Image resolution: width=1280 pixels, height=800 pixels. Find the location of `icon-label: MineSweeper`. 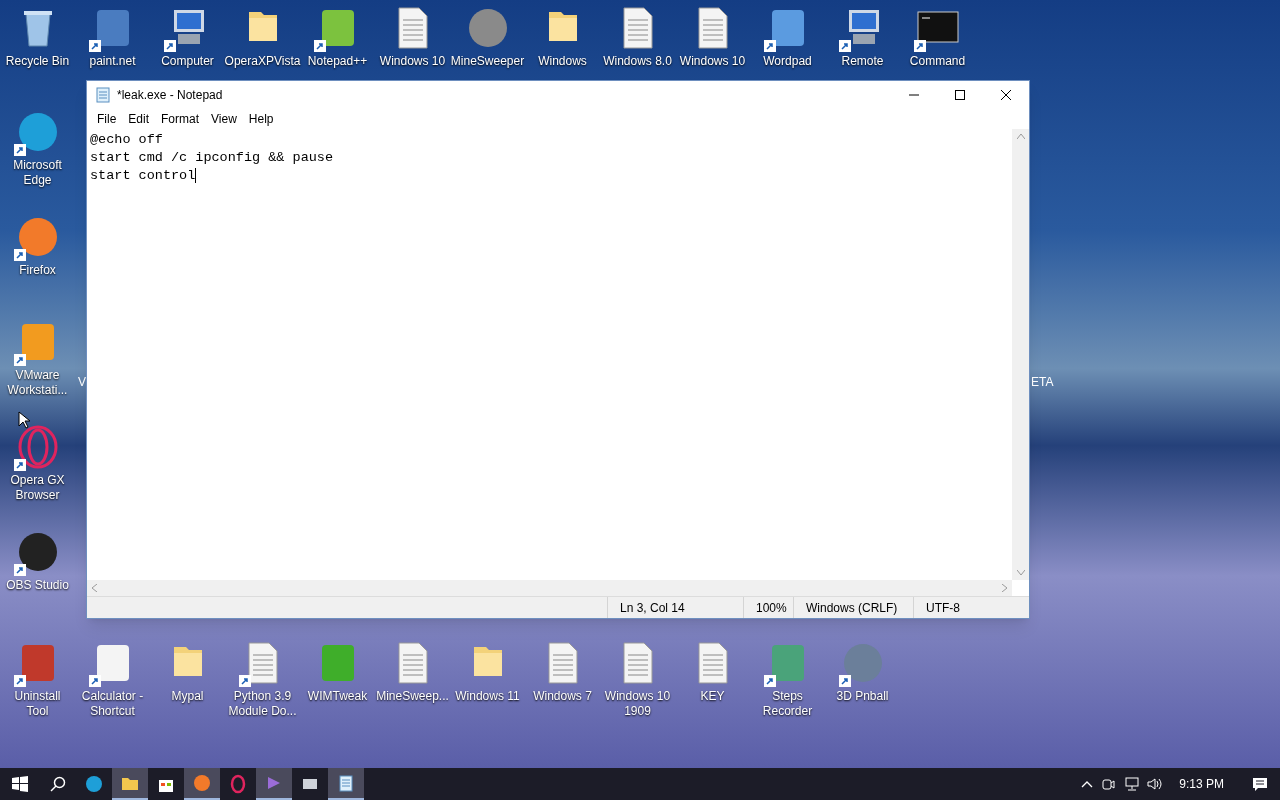

icon-label: MineSweeper is located at coordinates (487, 61).